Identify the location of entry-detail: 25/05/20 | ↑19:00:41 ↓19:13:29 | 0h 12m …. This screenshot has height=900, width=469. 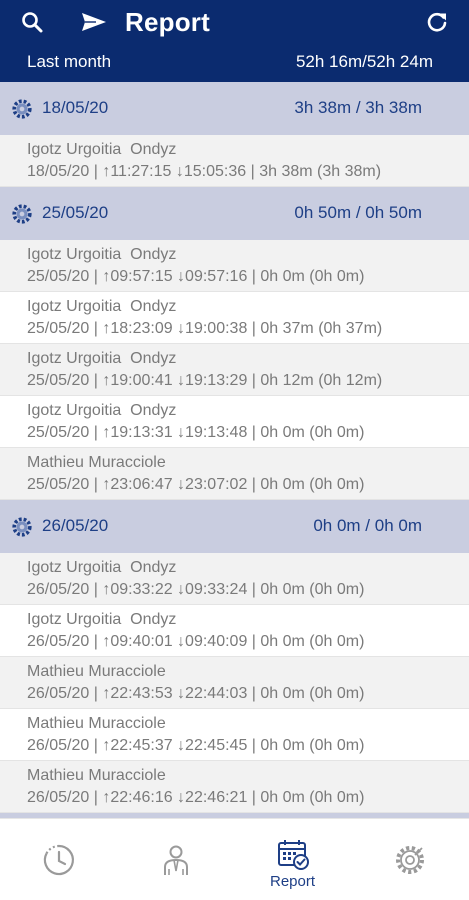
(205, 380).